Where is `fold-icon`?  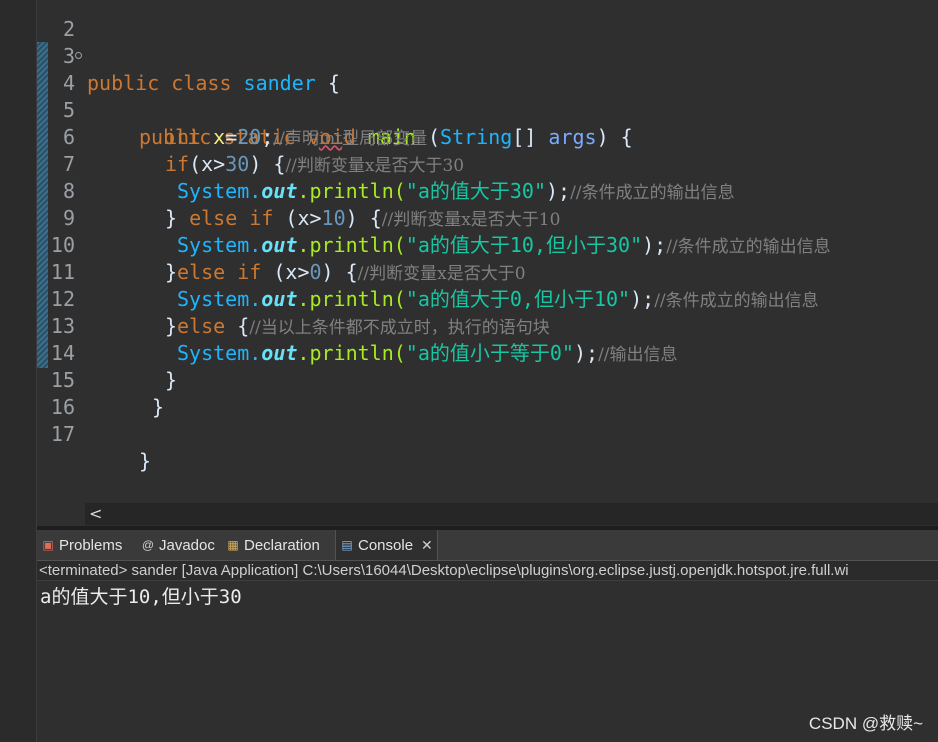
fold-icon is located at coordinates (78, 55).